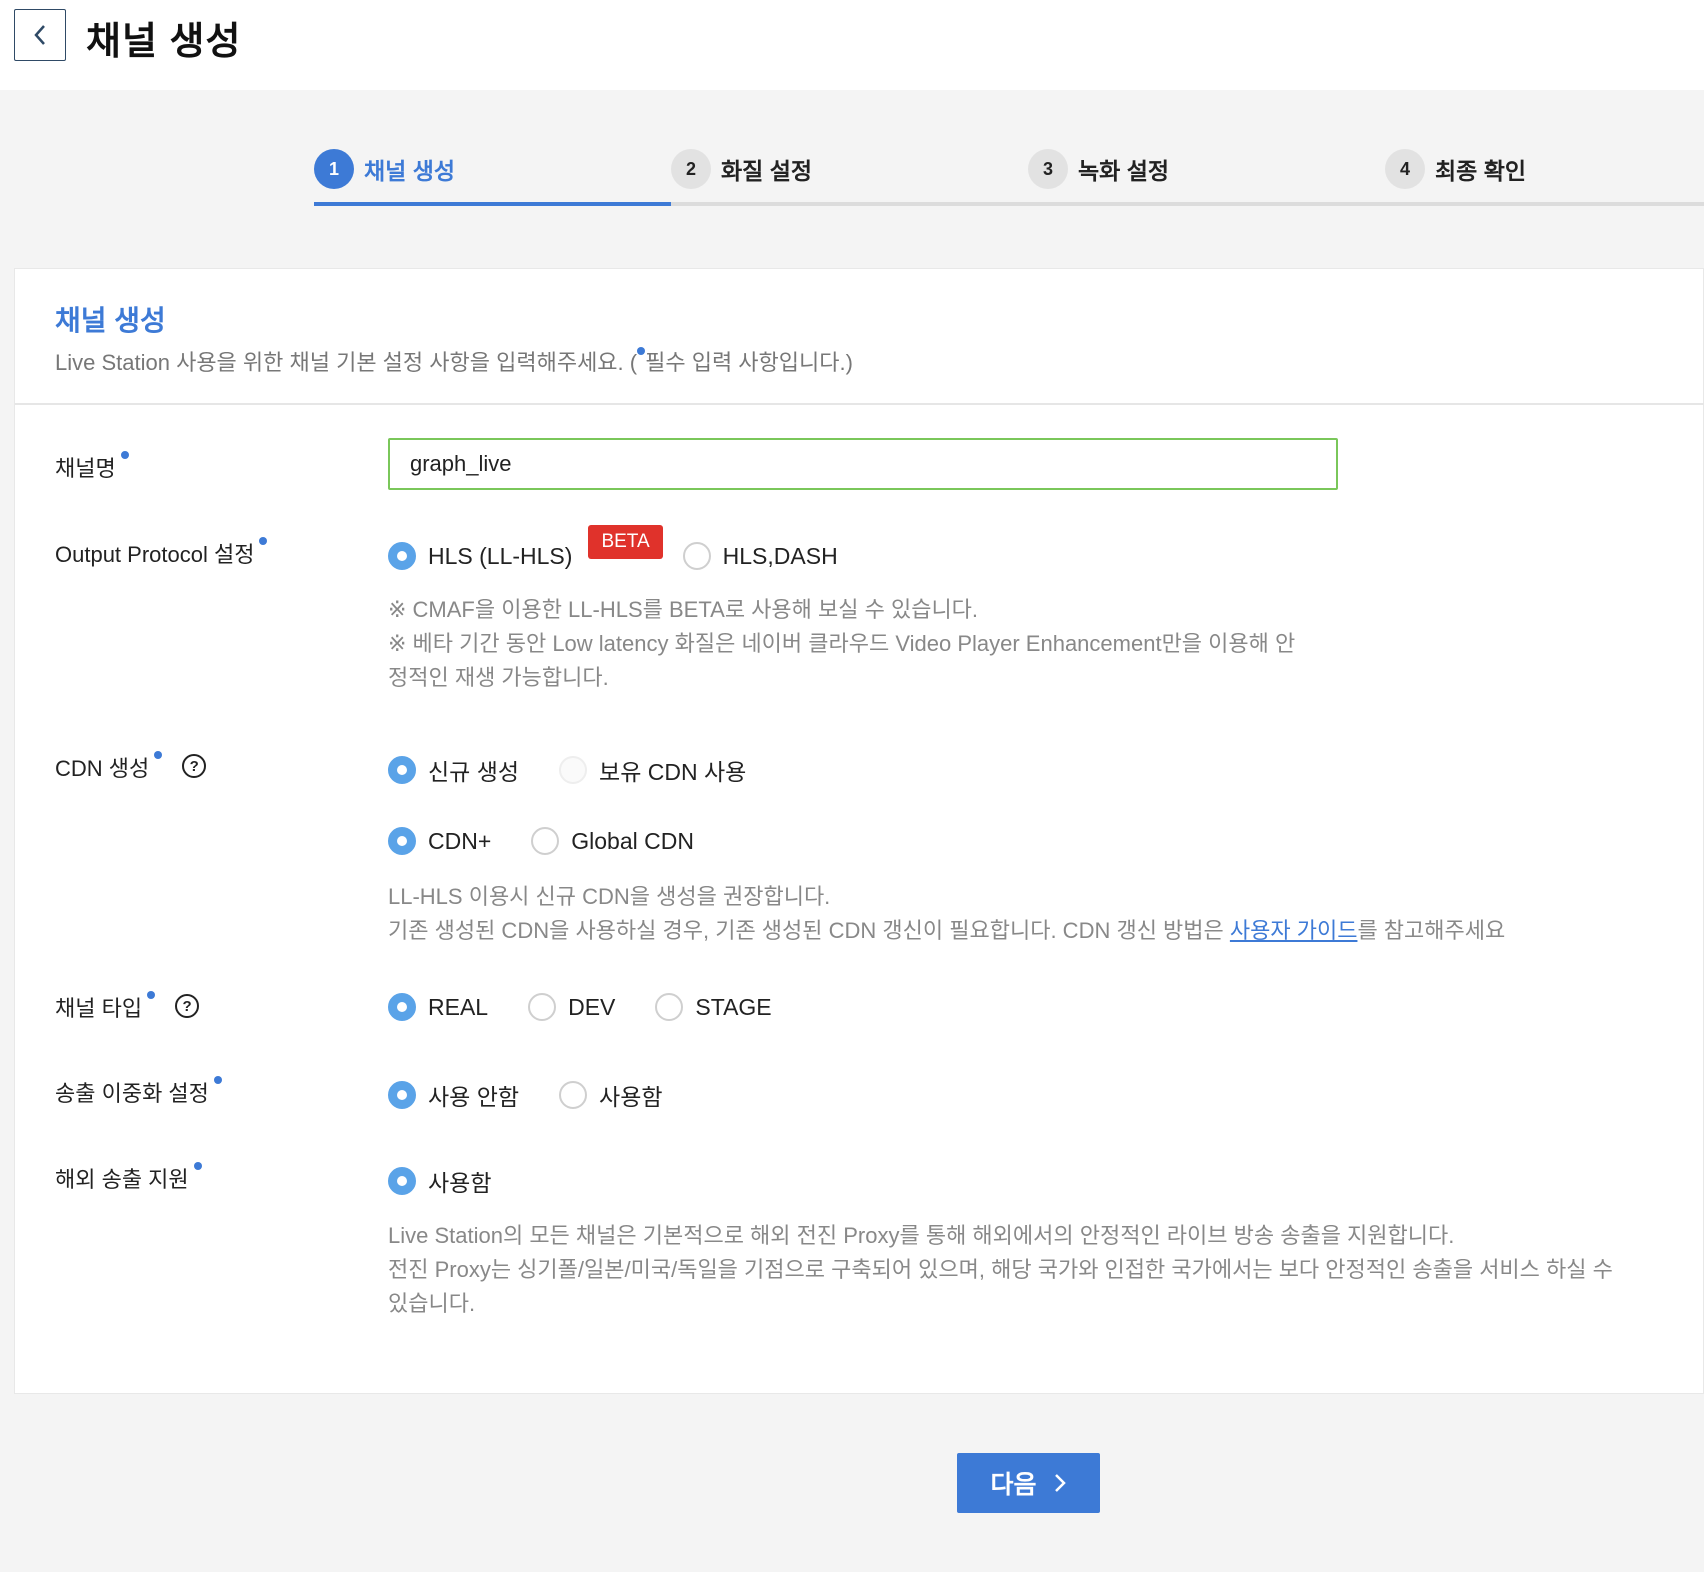 Image resolution: width=1704 pixels, height=1572 pixels. Describe the element at coordinates (155, 554) in the screenshot. I see `output-protocol-label-text: Output Protocol 설정` at that location.